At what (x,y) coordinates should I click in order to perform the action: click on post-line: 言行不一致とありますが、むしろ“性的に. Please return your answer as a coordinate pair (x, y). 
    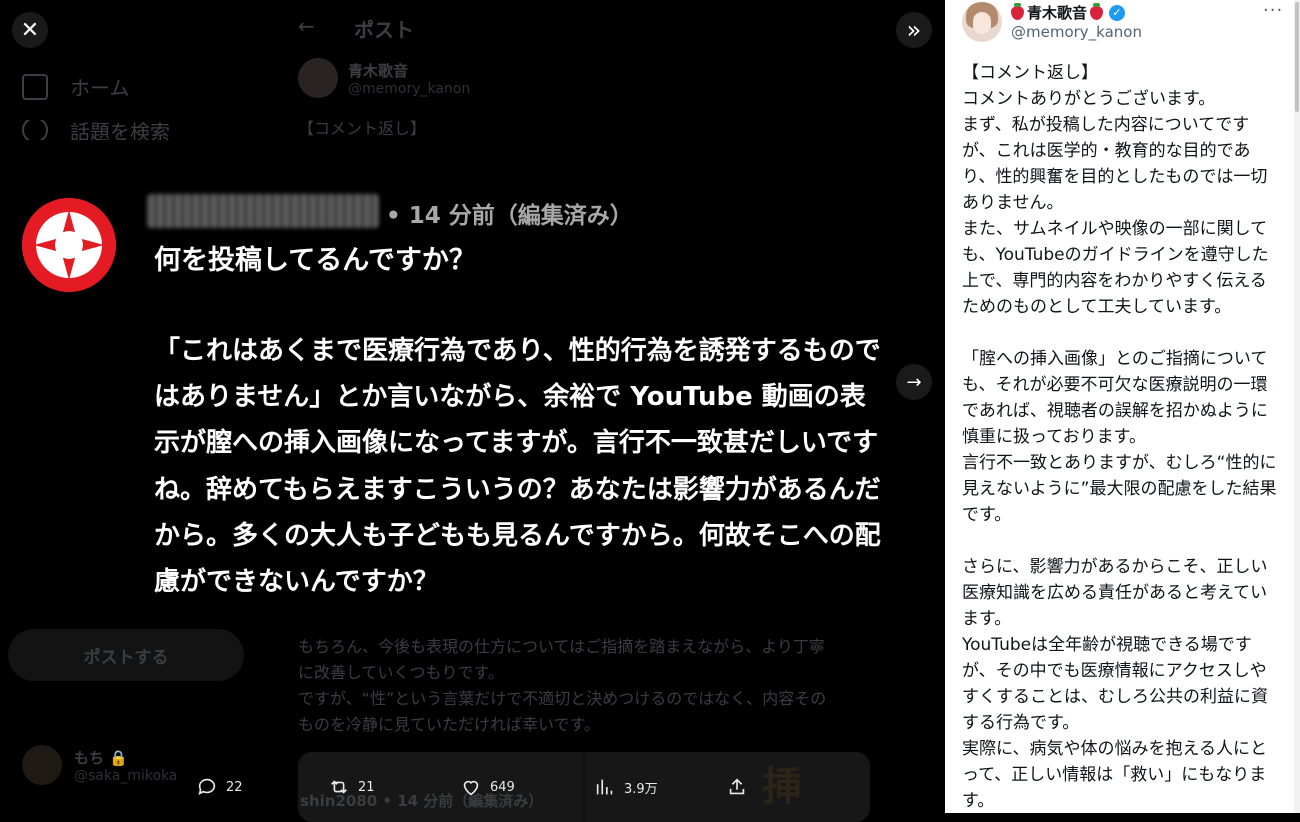
    Looking at the image, I should click on (1119, 463).